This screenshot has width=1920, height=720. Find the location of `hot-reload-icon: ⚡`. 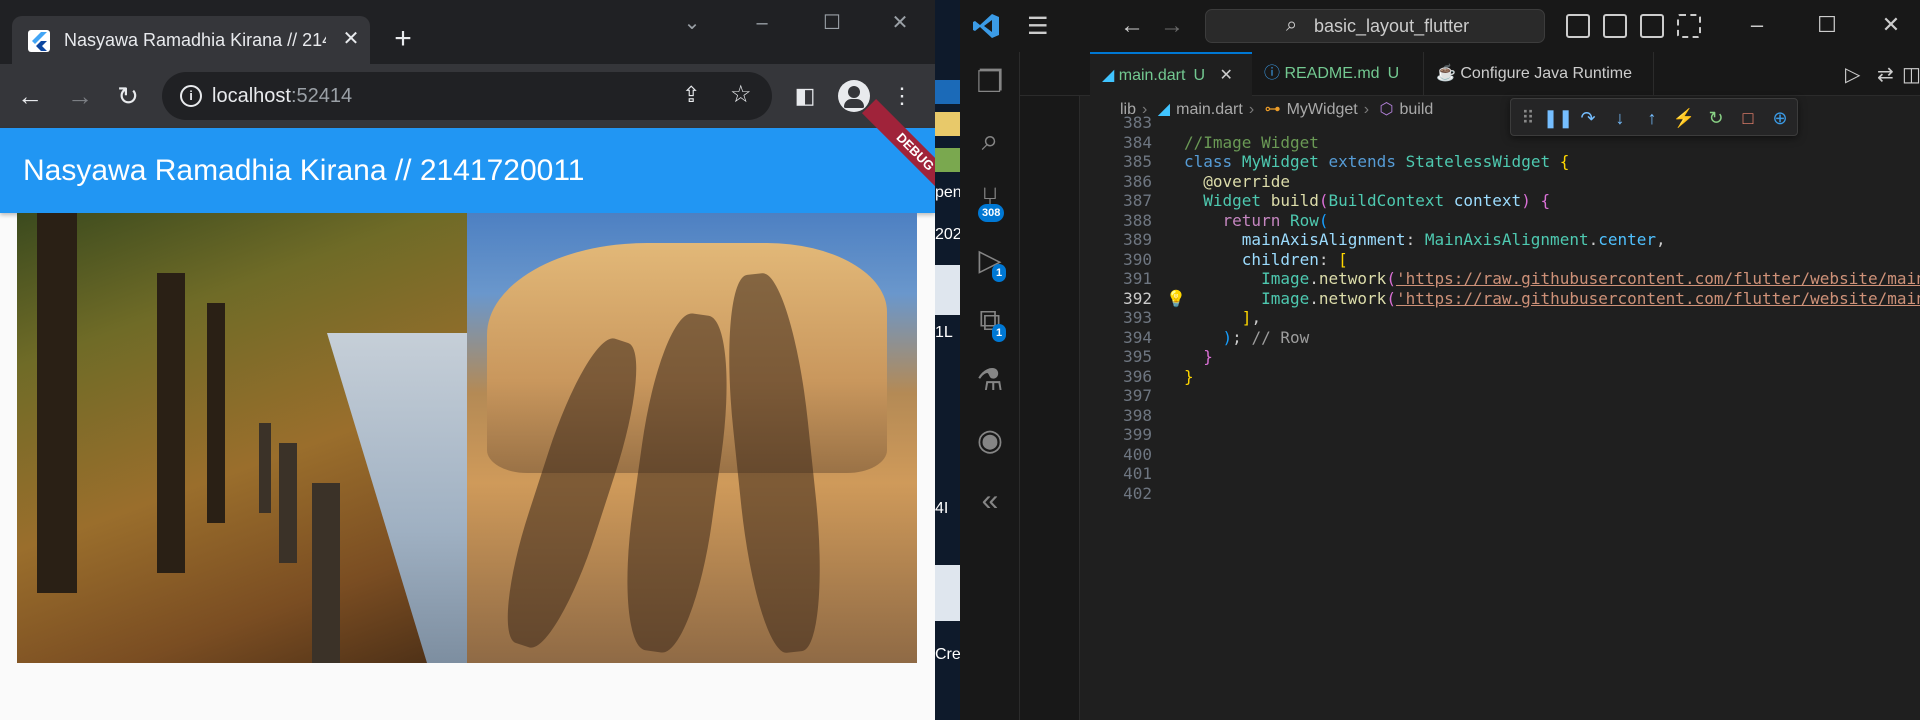

hot-reload-icon: ⚡ is located at coordinates (1684, 118).